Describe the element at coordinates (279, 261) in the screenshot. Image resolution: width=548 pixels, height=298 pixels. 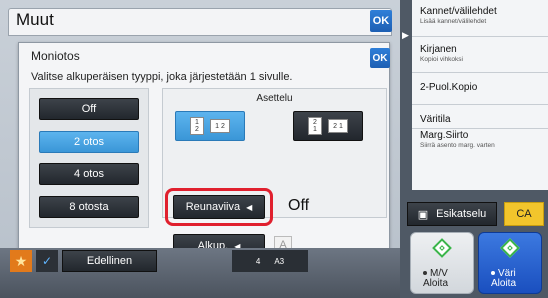
I see `paper-size: A3` at that location.